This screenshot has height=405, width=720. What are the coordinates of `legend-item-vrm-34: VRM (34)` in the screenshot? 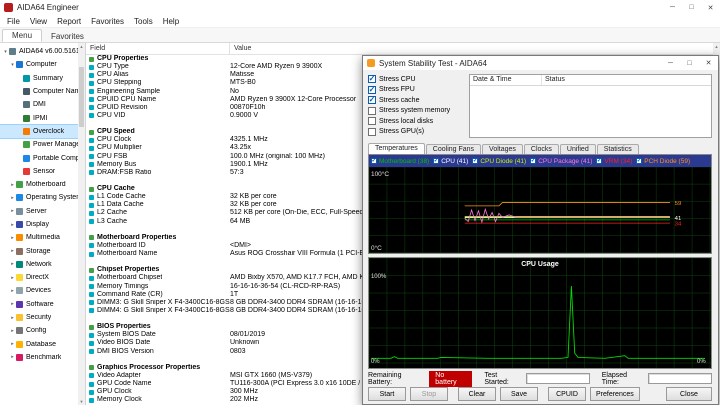 It's located at (614, 161).